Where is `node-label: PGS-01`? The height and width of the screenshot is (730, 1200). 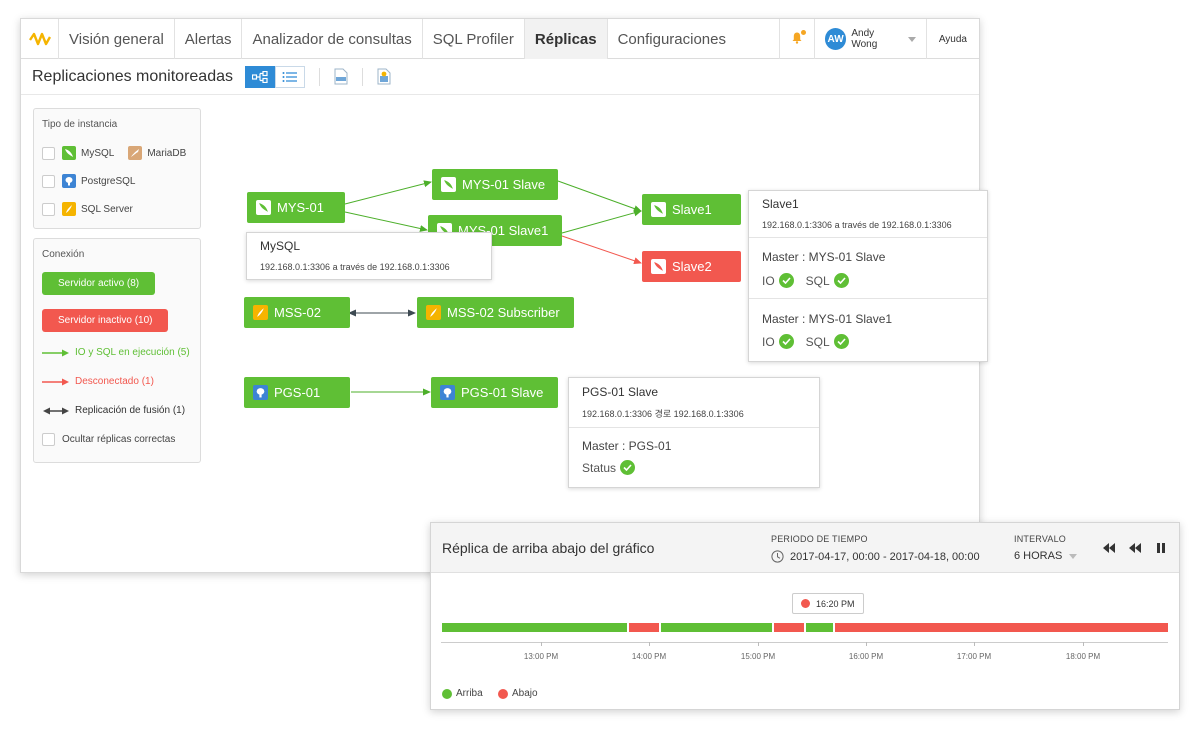
node-label: PGS-01 is located at coordinates (297, 392).